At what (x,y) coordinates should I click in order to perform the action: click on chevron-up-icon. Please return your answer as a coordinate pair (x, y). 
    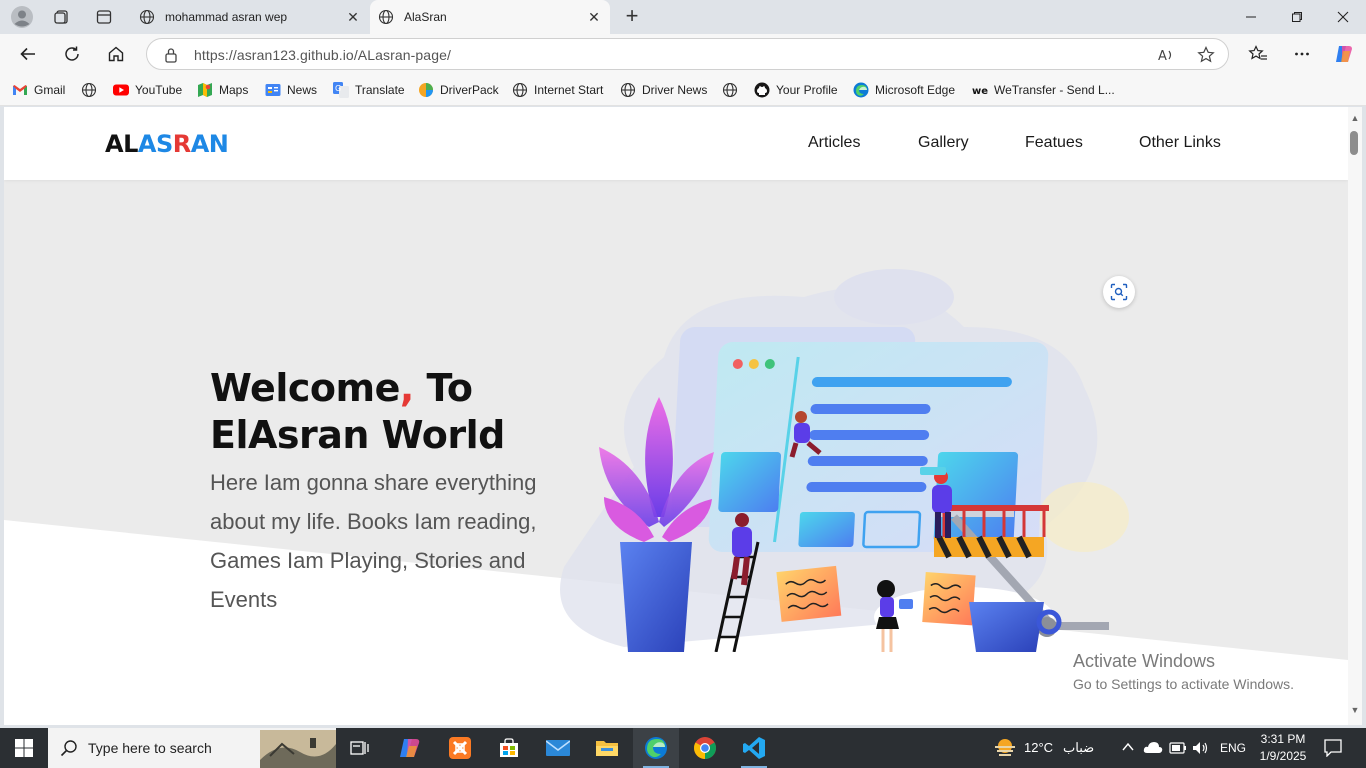
    Looking at the image, I should click on (1128, 747).